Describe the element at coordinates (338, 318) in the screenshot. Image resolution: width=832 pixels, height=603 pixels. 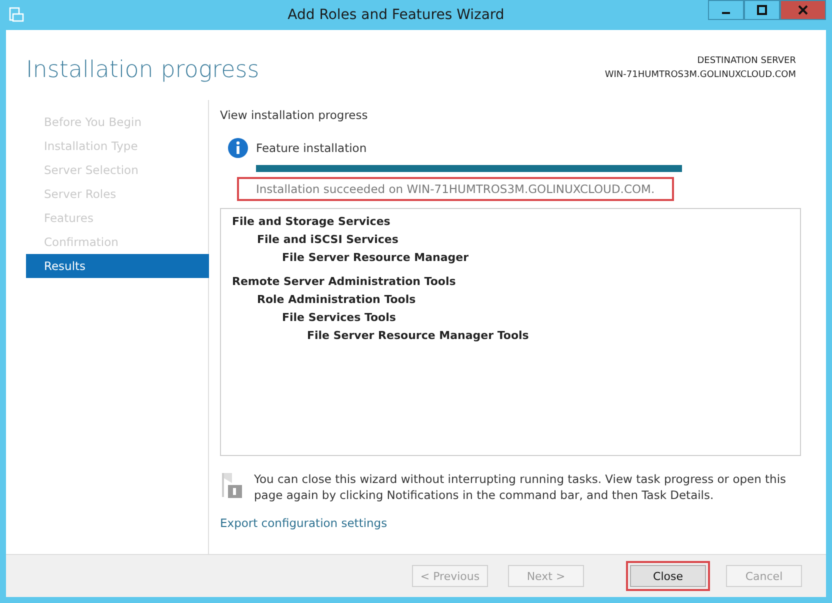
I see `result-item: File Services Tools` at that location.